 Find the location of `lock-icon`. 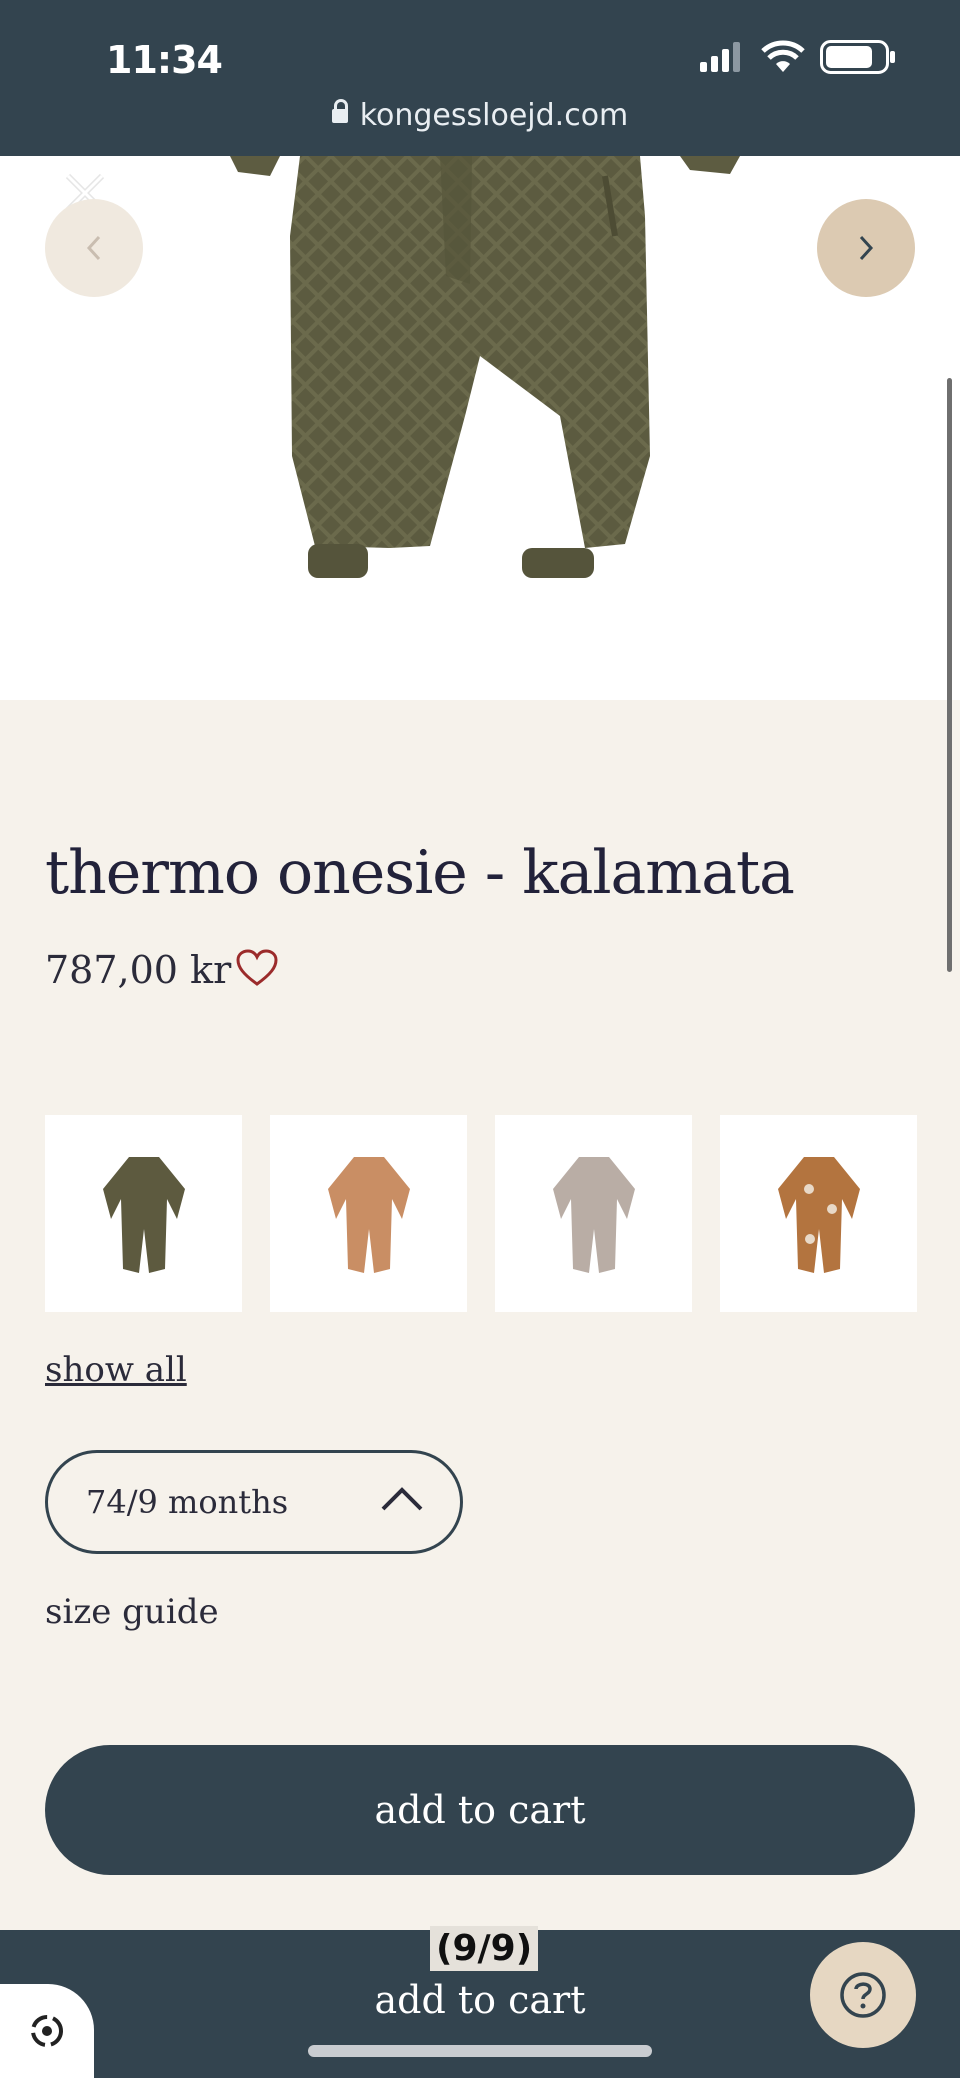

lock-icon is located at coordinates (339, 111).